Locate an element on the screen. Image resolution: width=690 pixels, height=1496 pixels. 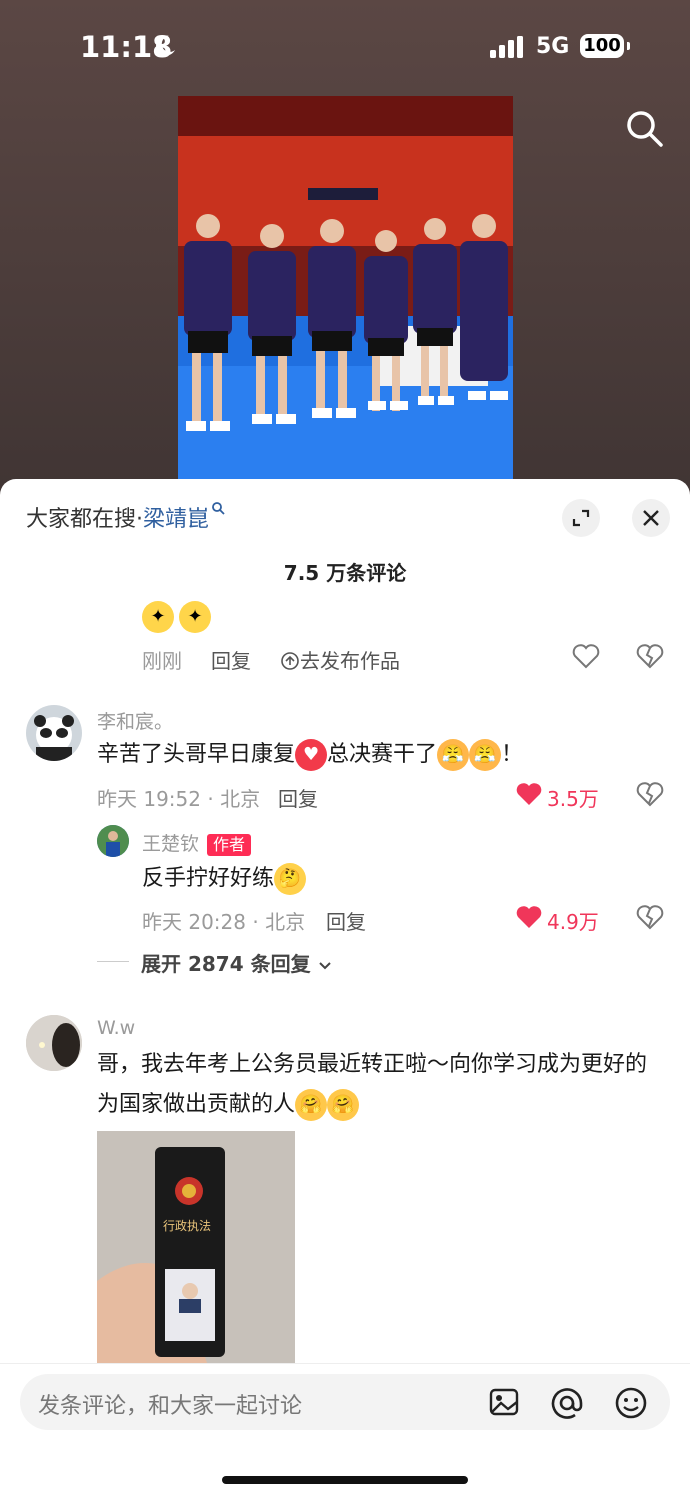
comment-text-part: 反手拧好好练 is located at coordinates (208, 878).